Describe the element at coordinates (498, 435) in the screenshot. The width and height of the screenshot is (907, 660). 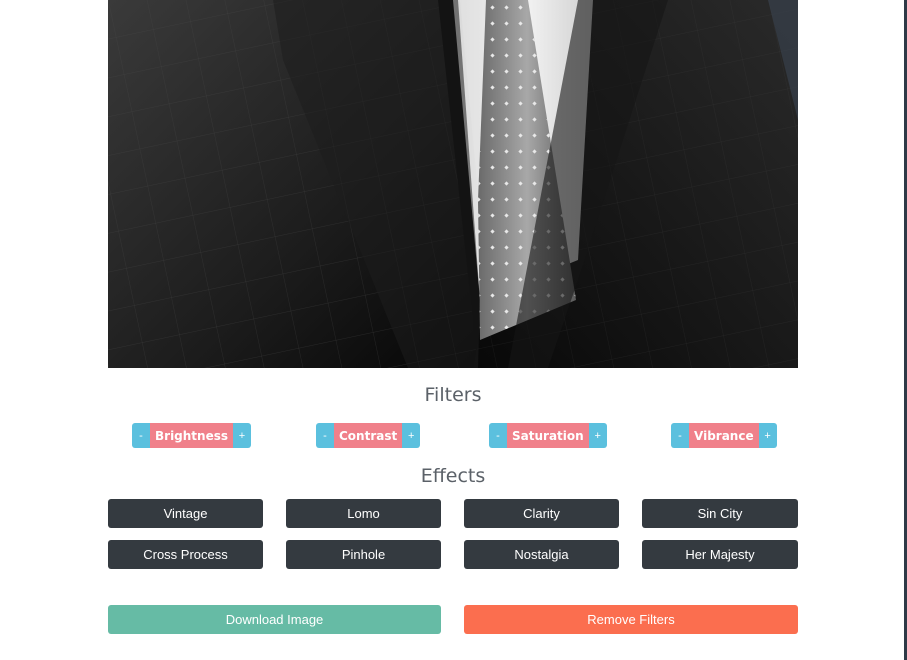
I see `saturation-decrease-button: -` at that location.